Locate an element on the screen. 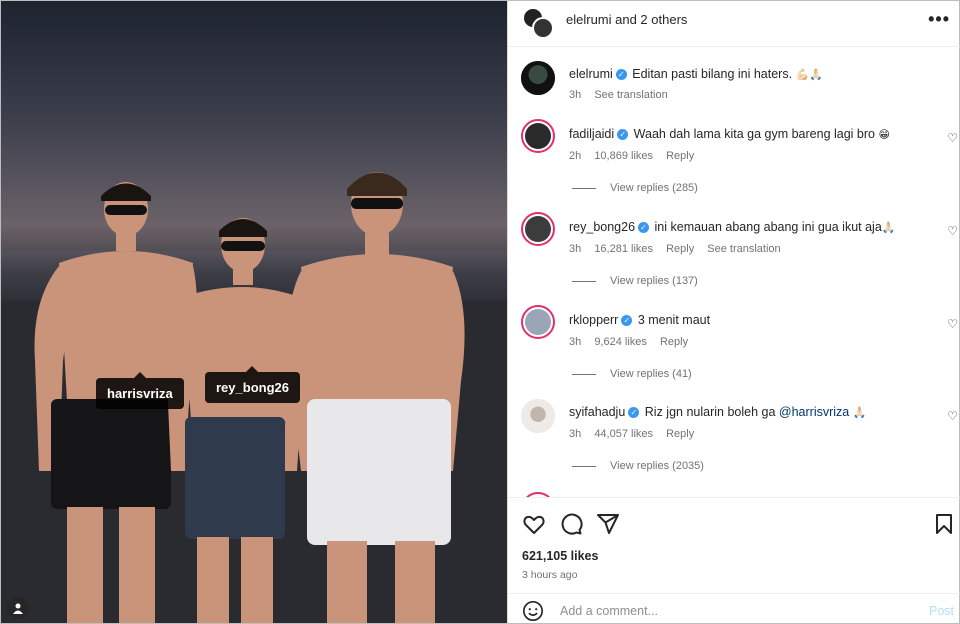  user-tag-harrisvriza: harrisvriza is located at coordinates (140, 390).